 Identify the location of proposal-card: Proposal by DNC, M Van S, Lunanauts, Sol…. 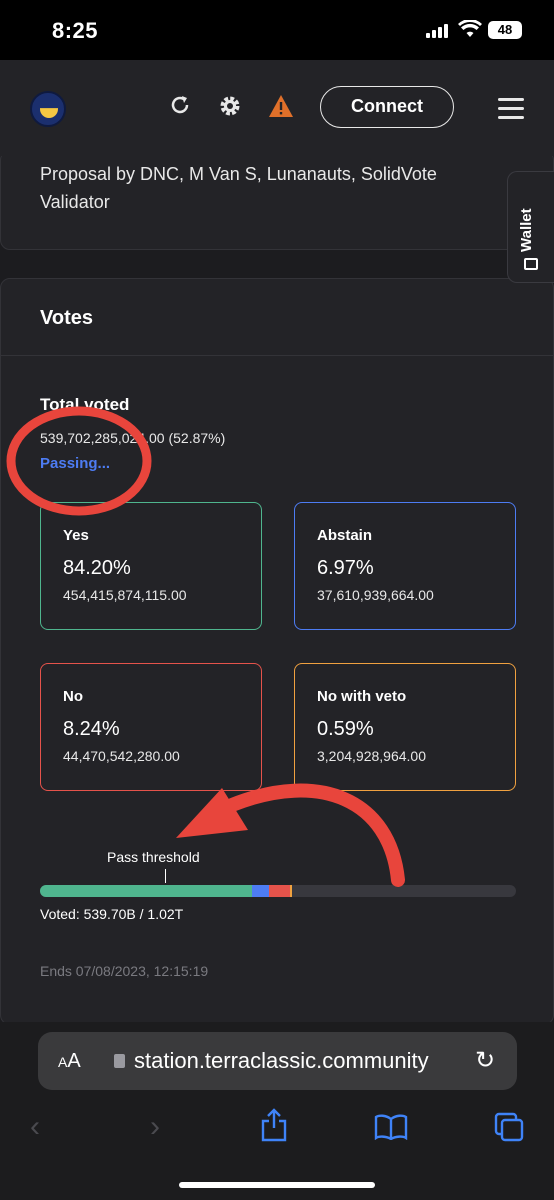
(277, 200).